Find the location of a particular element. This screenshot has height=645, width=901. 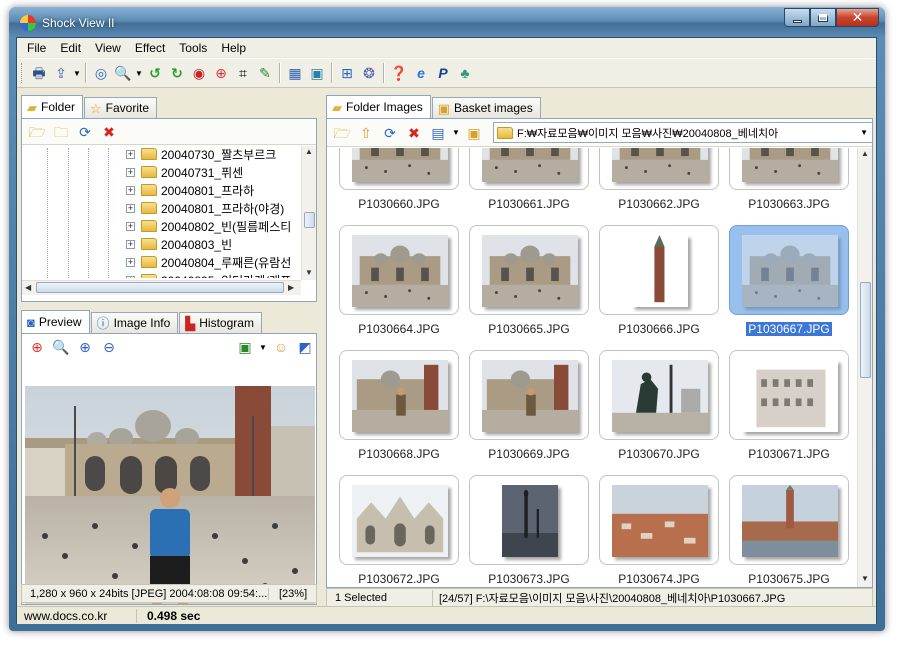

tab-image-info: ⓘ Image Info is located at coordinates (134, 322).